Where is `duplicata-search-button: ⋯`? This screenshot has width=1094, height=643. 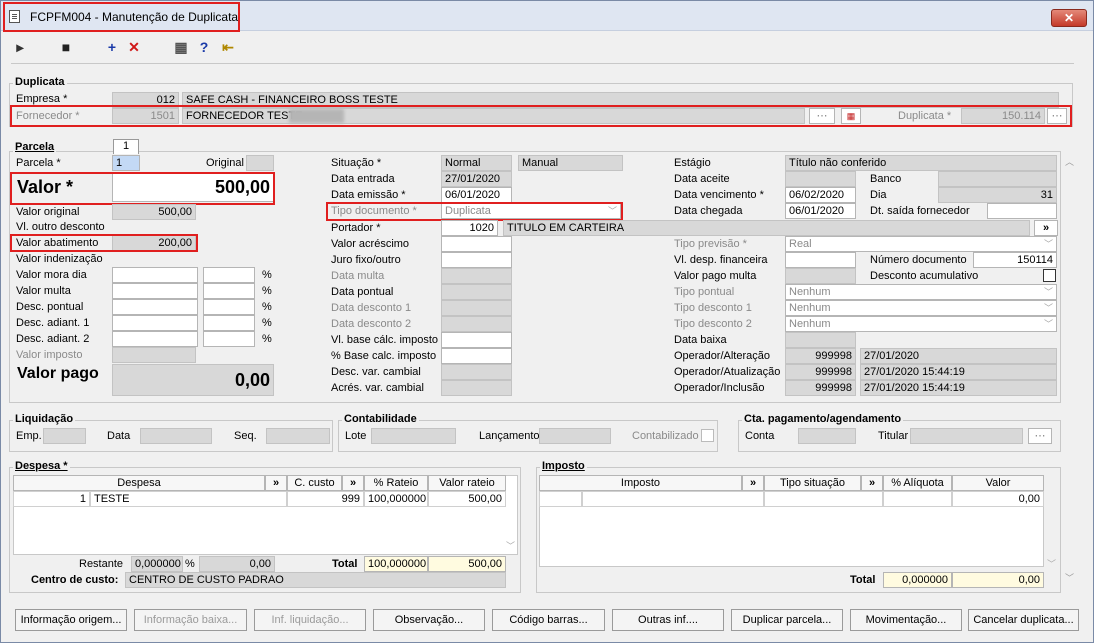 duplicata-search-button: ⋯ is located at coordinates (1057, 116).